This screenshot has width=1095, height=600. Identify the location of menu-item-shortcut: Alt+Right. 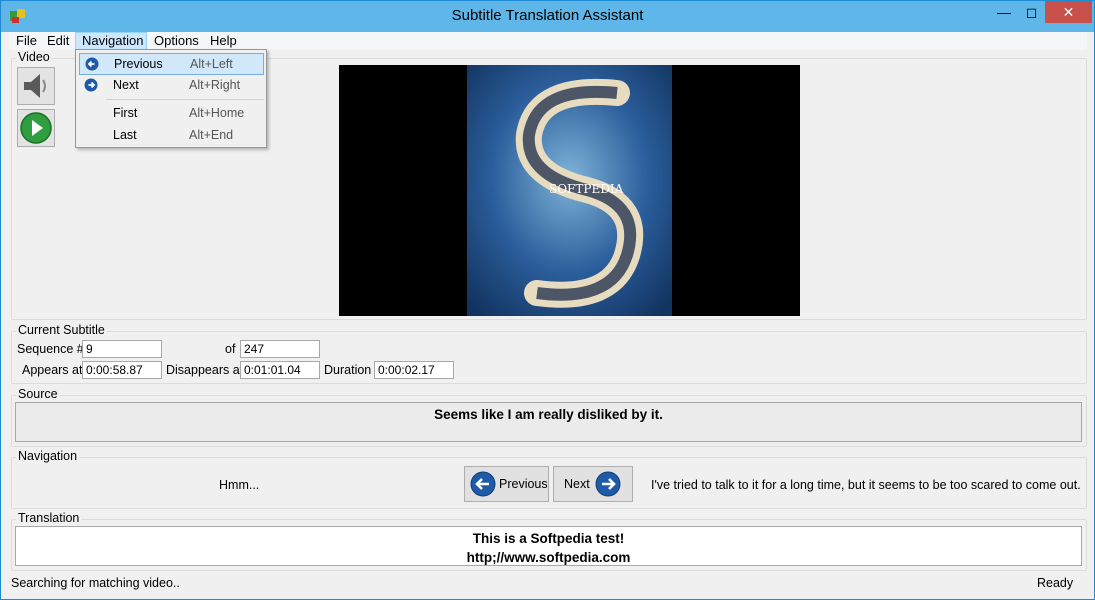
(215, 85).